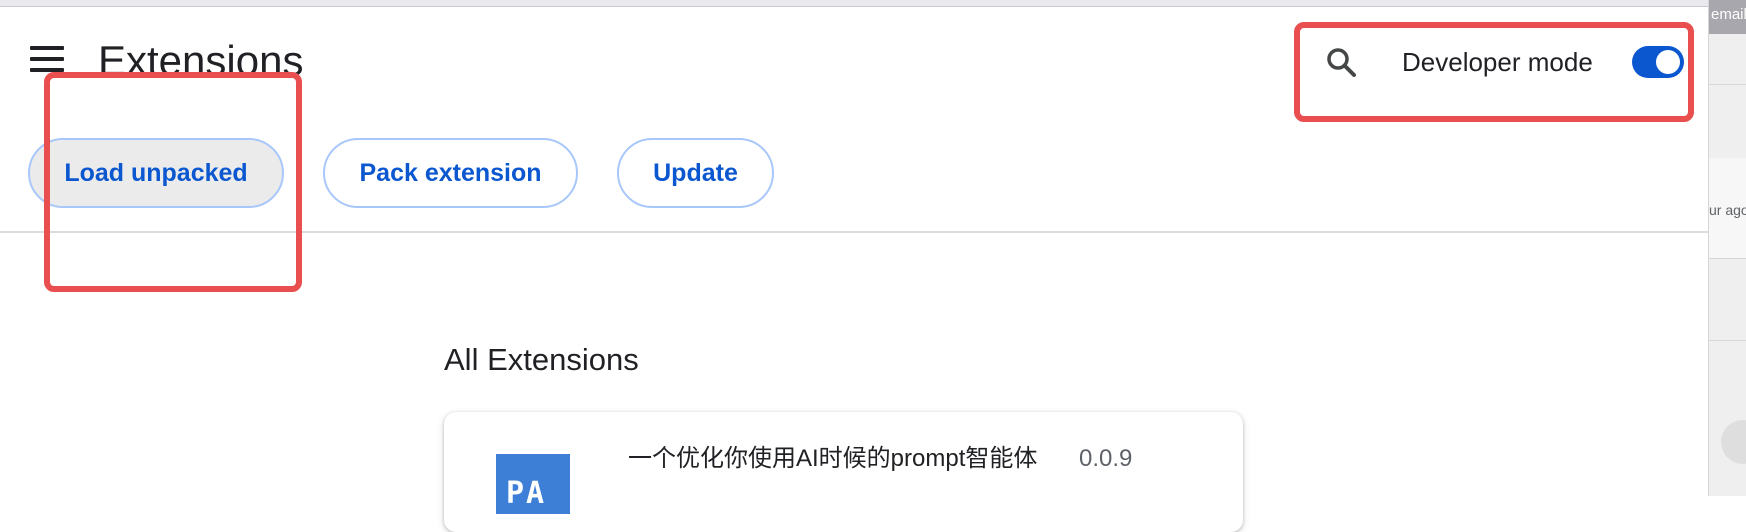 The height and width of the screenshot is (532, 1746). I want to click on header-divider, so click(854, 232).